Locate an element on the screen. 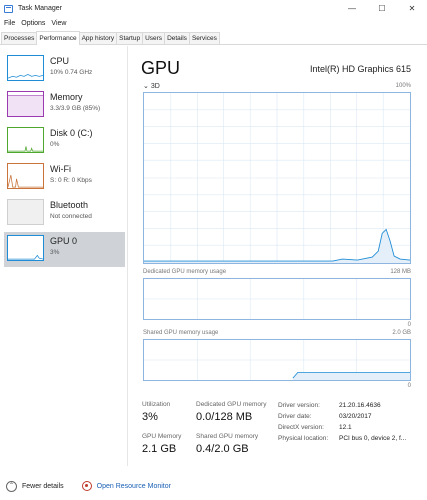  sidebar-item-gpu: GPU 0 3% is located at coordinates (64, 249).